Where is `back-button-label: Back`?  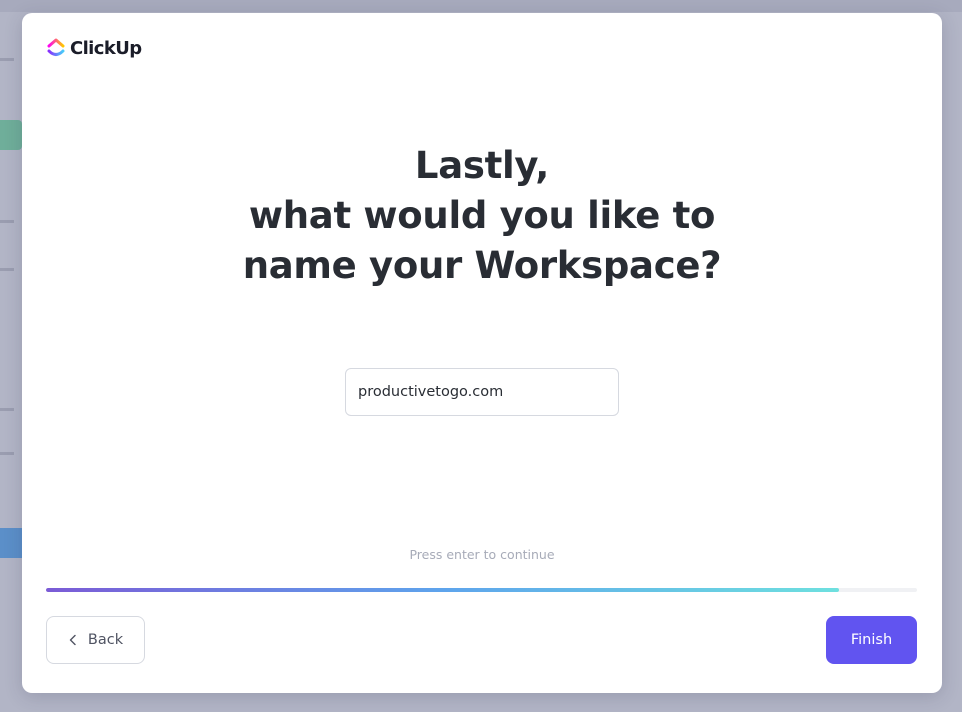
back-button-label: Back is located at coordinates (105, 640).